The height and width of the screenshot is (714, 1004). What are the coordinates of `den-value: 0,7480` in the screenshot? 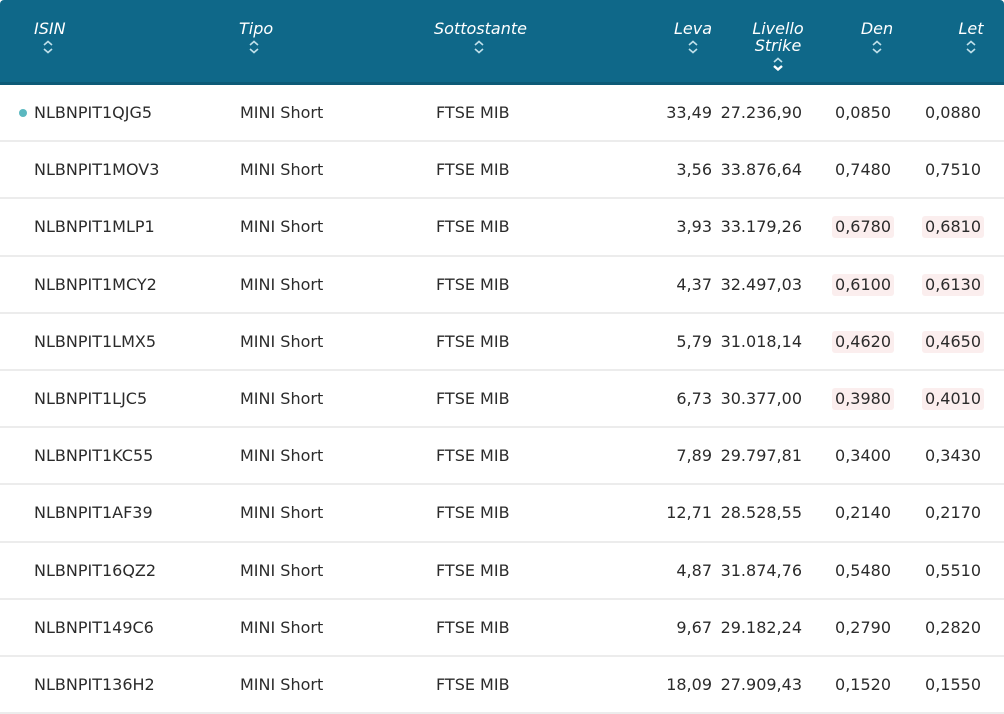 It's located at (863, 170).